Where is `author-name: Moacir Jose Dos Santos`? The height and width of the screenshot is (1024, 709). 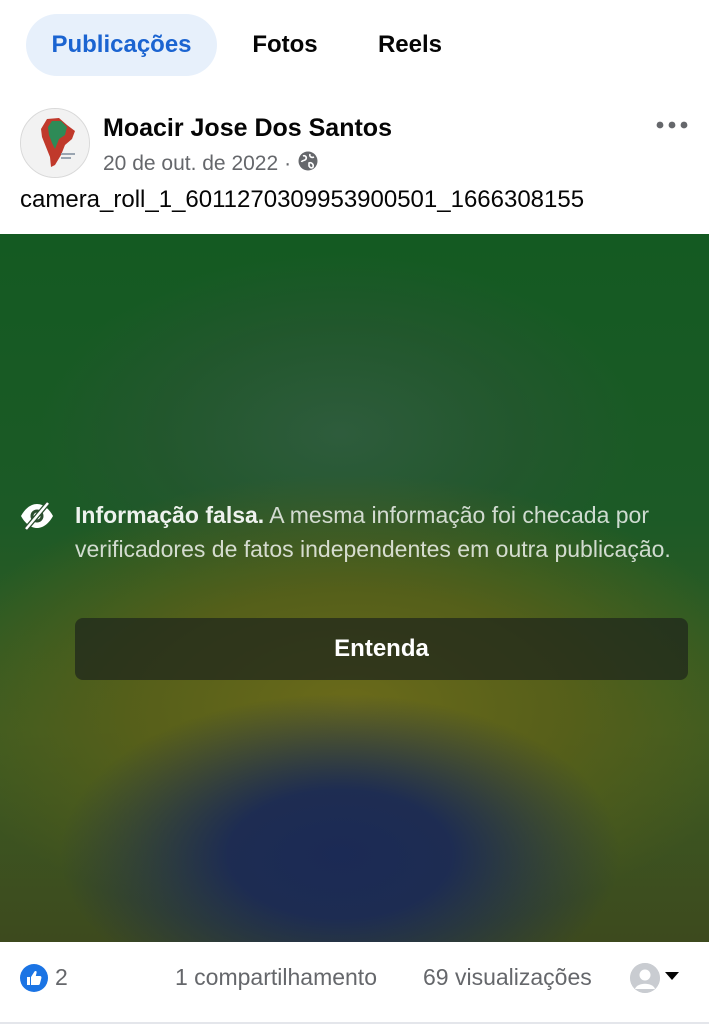
author-name: Moacir Jose Dos Santos is located at coordinates (247, 128).